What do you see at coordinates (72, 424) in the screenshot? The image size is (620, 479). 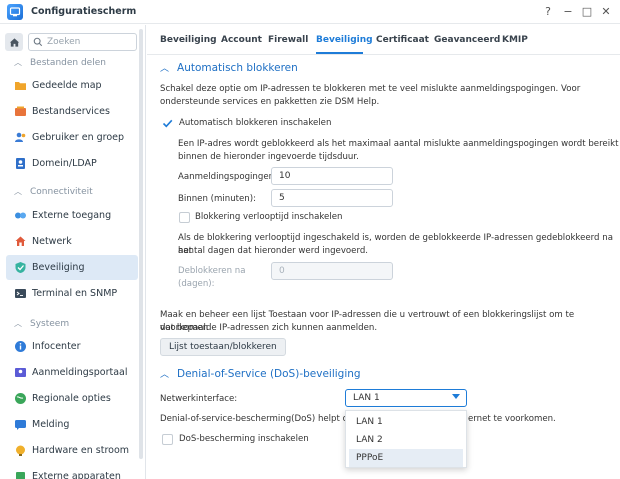 I see `sidebar-item-notification: Melding` at bounding box center [72, 424].